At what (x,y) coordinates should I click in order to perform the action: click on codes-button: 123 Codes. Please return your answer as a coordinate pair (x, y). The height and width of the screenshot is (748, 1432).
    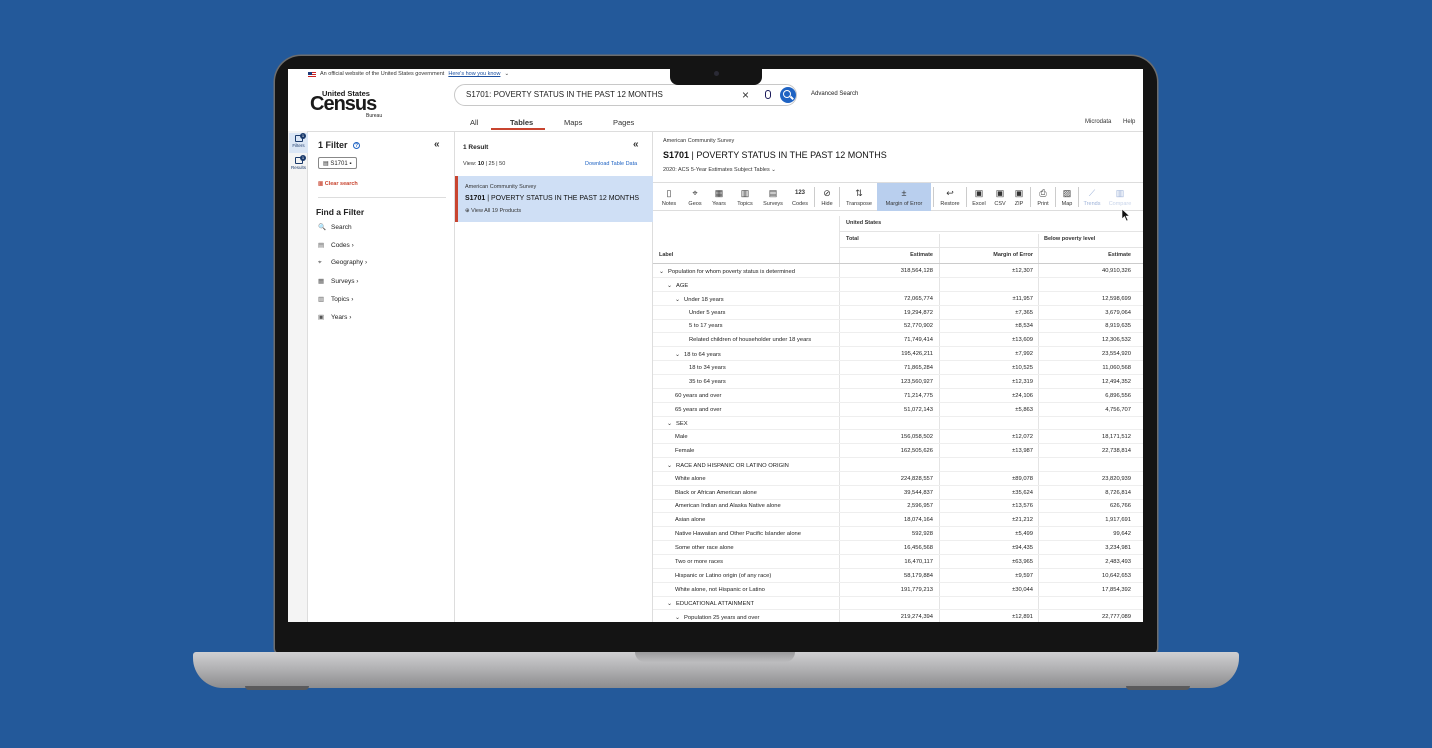
    Looking at the image, I should click on (800, 197).